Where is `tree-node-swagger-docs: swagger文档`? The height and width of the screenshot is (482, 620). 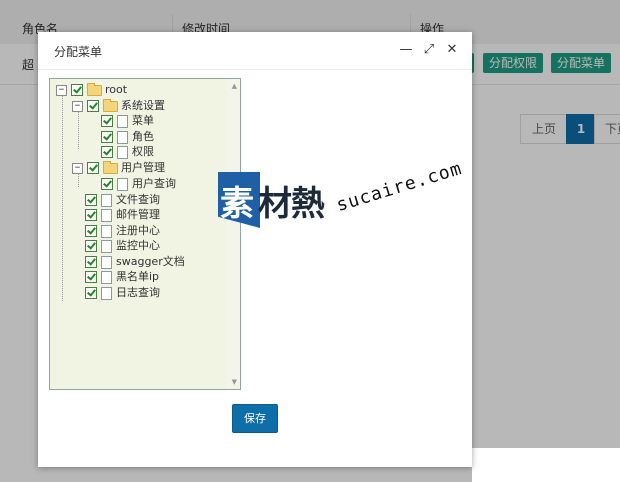 tree-node-swagger-docs: swagger文档 is located at coordinates (135, 262).